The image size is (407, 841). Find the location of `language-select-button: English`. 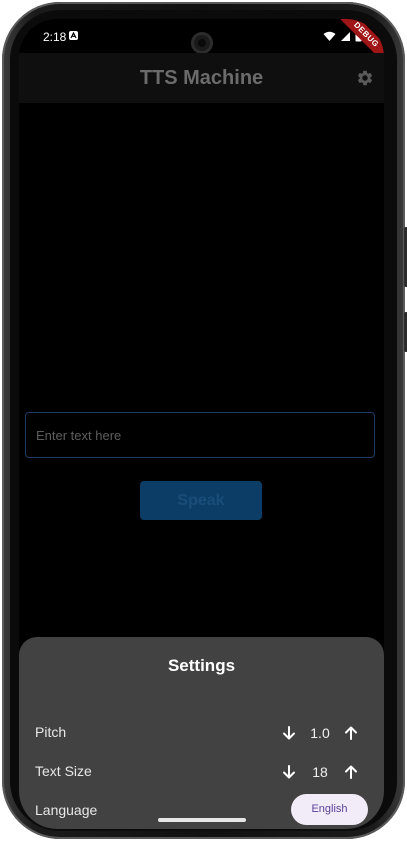

language-select-button: English is located at coordinates (329, 809).